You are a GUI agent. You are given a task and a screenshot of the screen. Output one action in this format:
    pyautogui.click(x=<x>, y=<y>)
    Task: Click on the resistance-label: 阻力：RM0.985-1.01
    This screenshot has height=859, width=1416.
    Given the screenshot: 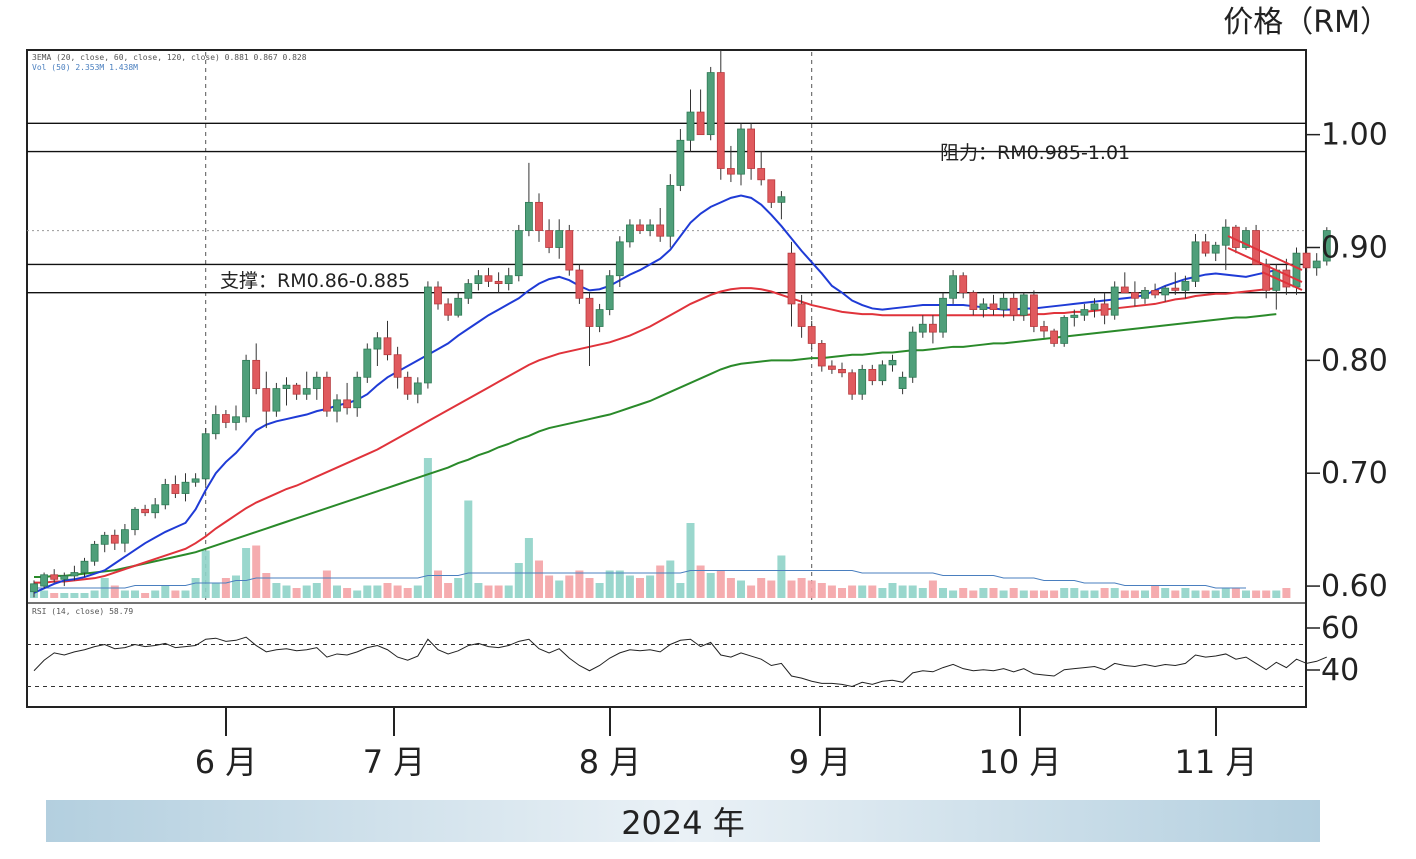 What is the action you would take?
    pyautogui.click(x=1035, y=153)
    